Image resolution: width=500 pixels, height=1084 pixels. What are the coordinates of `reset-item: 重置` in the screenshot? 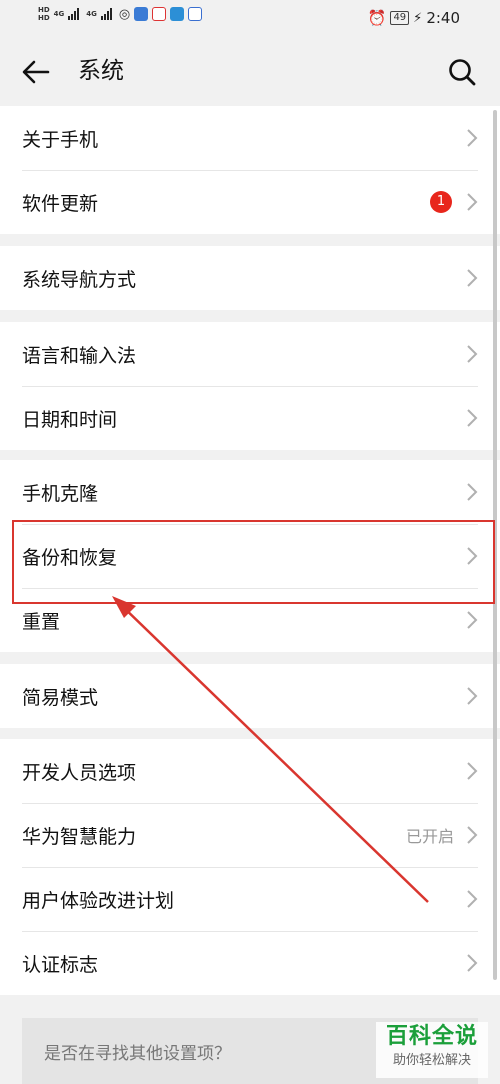 It's located at (250, 620).